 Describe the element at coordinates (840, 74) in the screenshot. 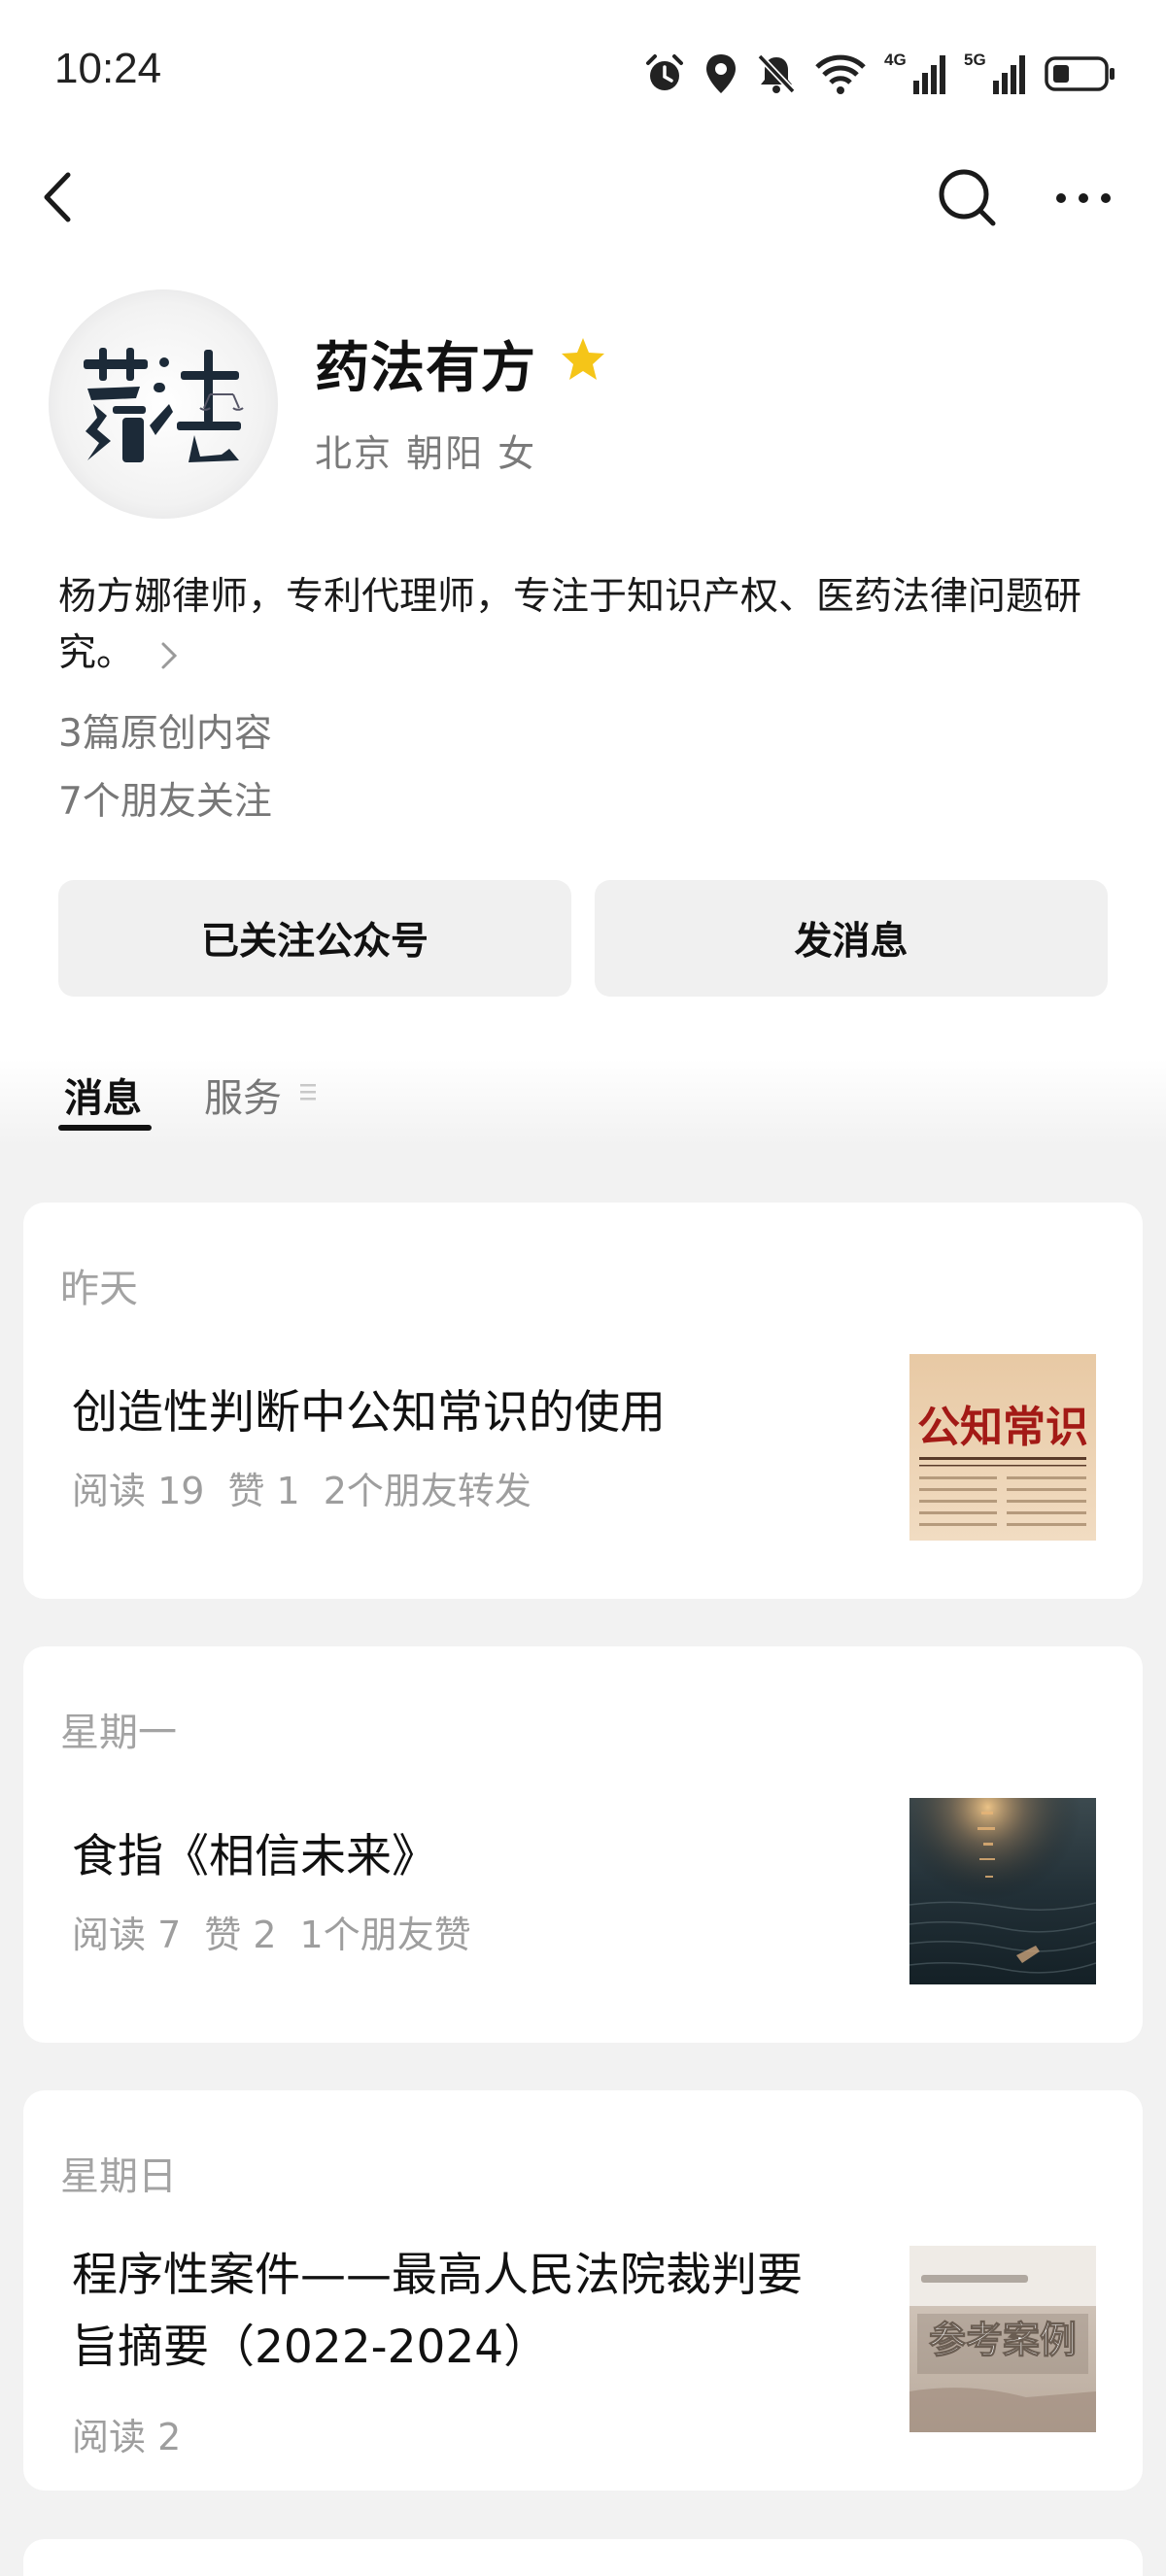

I see `wifi-icon` at that location.